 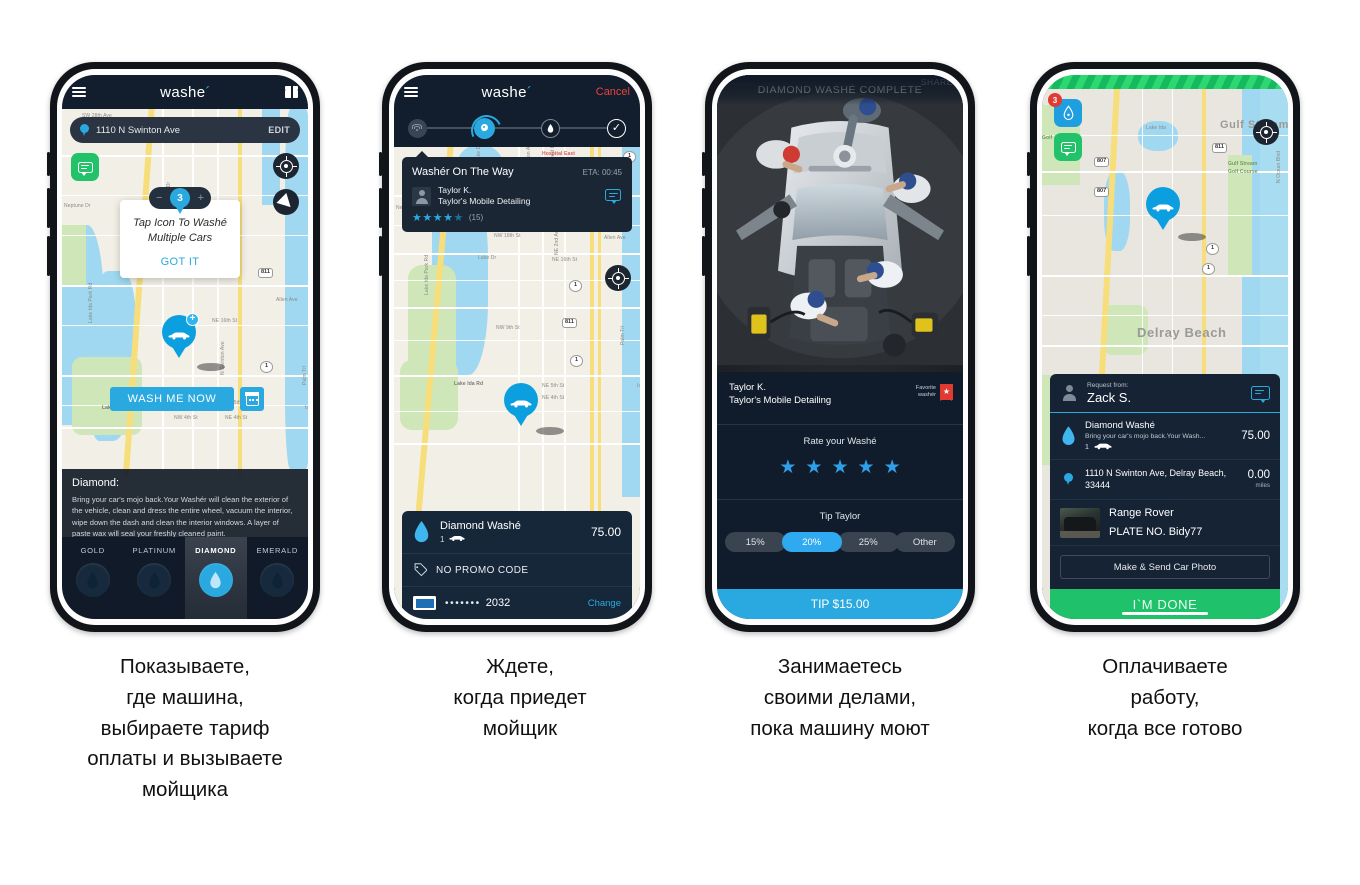 I want to click on address-bar: 1110 N Swinton Ave EDIT, so click(x=185, y=130).